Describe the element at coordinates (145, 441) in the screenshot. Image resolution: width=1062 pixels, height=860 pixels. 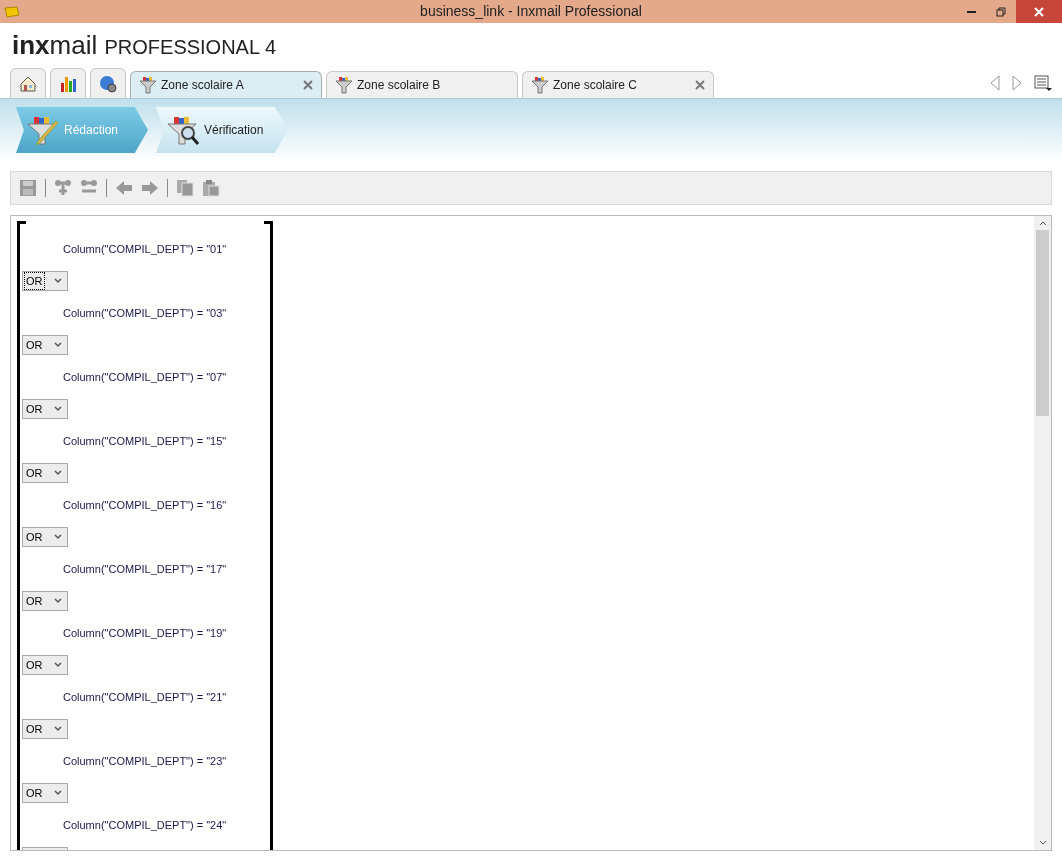
I see `condition-text: Column("COMPIL_DEPT") = "15"` at that location.